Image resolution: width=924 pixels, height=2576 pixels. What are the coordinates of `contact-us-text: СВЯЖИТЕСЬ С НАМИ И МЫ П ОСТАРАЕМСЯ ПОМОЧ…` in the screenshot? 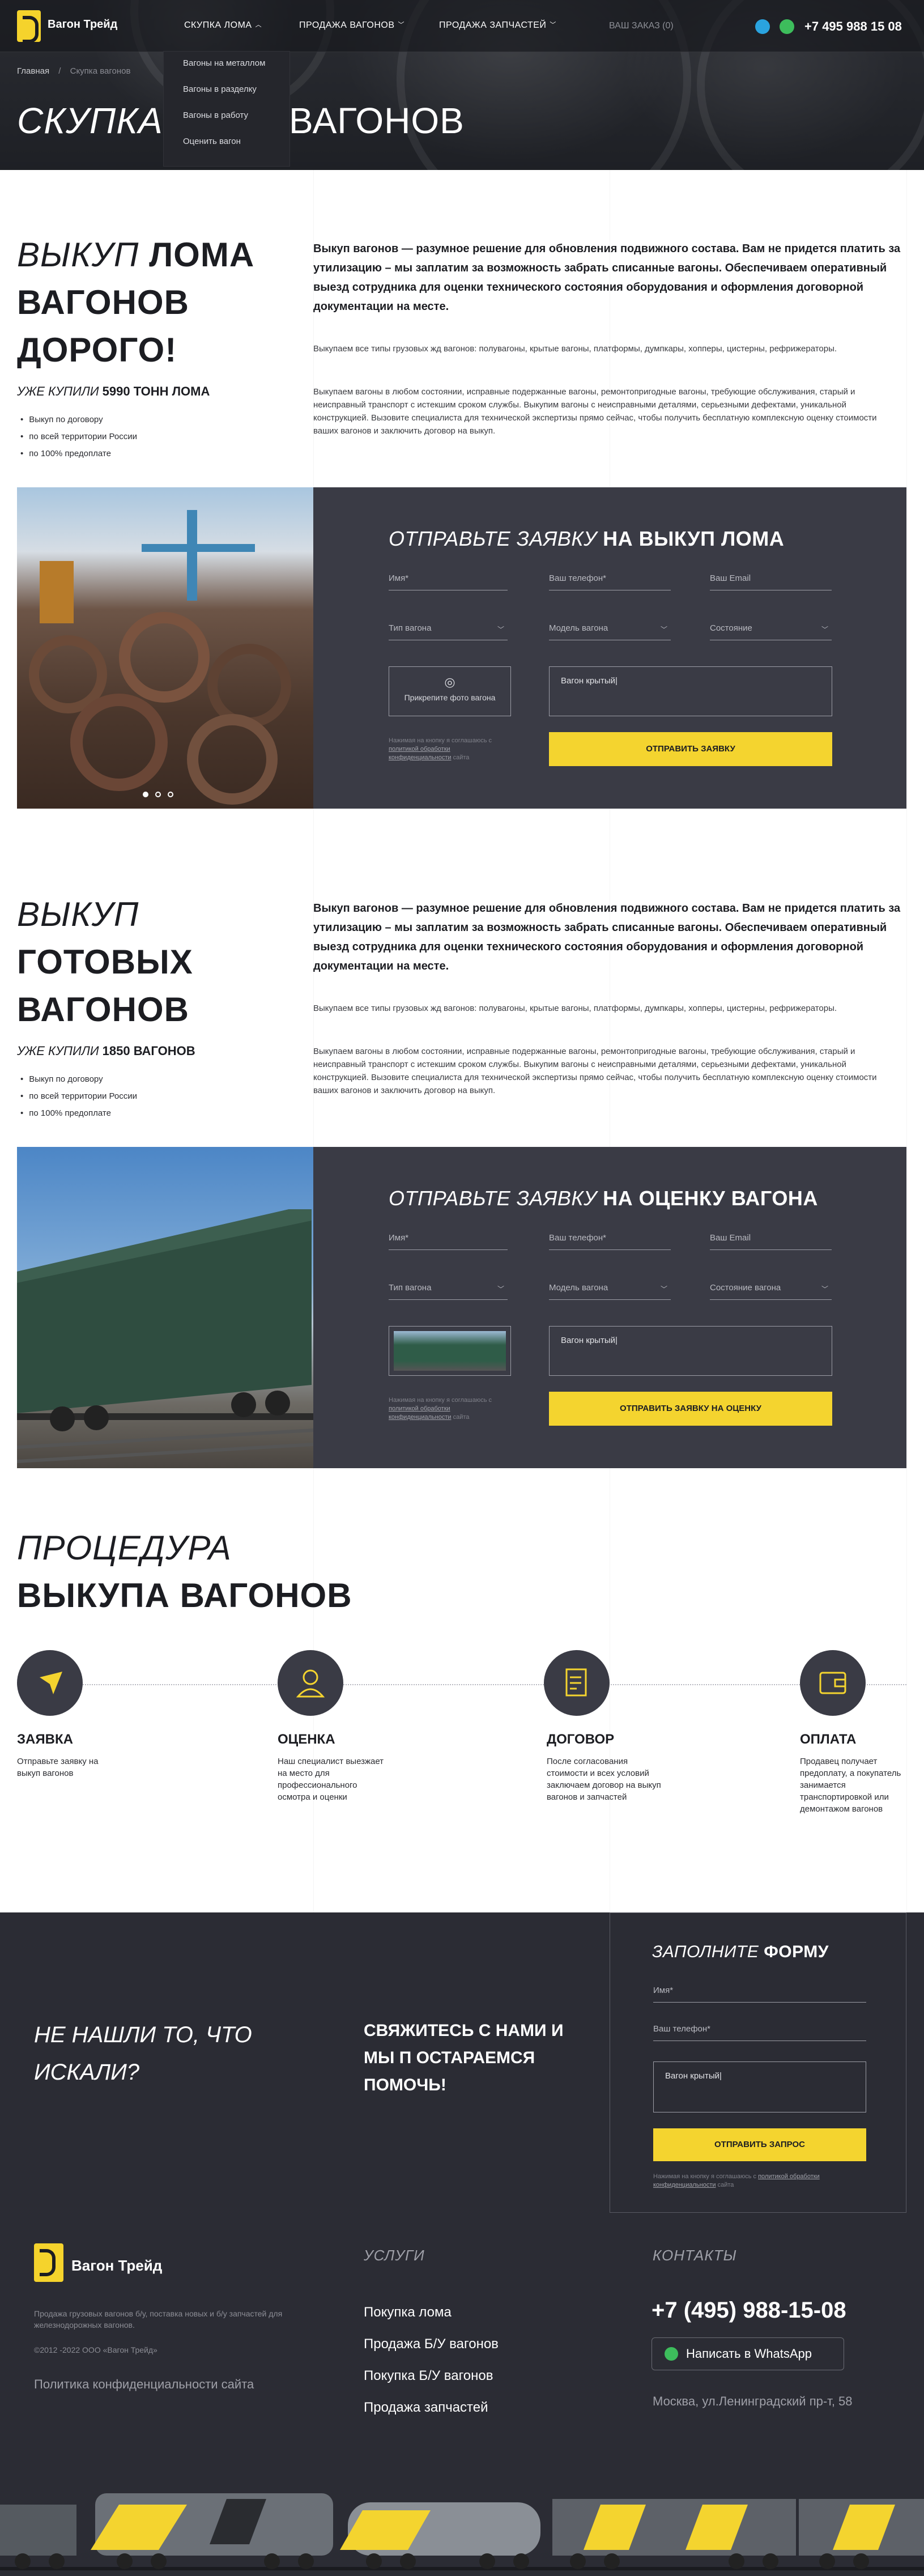 It's located at (464, 2057).